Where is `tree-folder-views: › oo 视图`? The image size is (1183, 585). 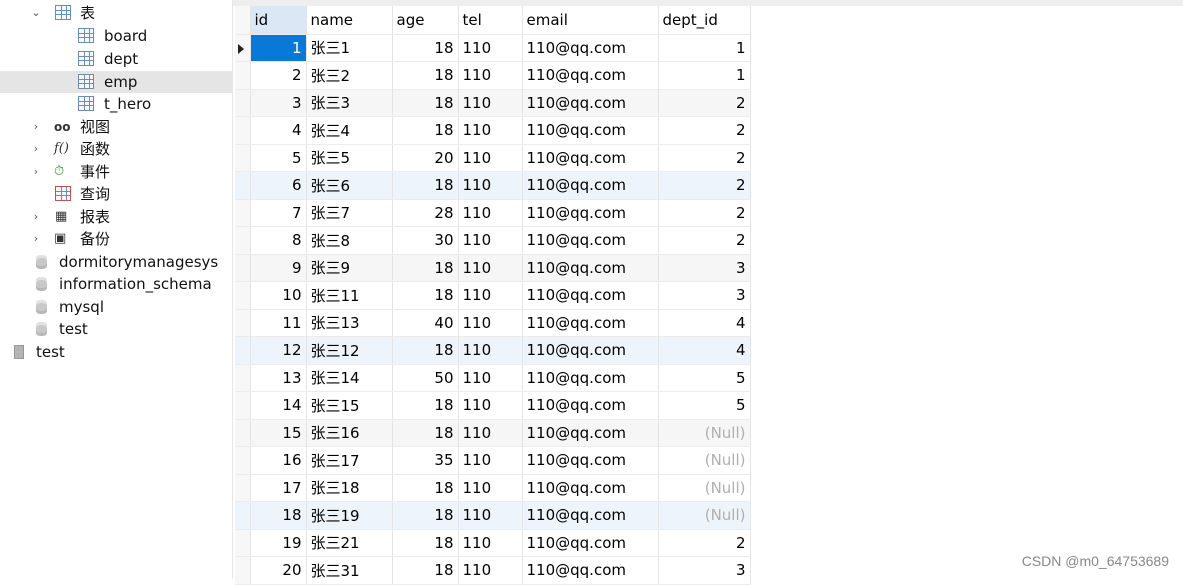
tree-folder-views: › oo 视图 is located at coordinates (116, 127).